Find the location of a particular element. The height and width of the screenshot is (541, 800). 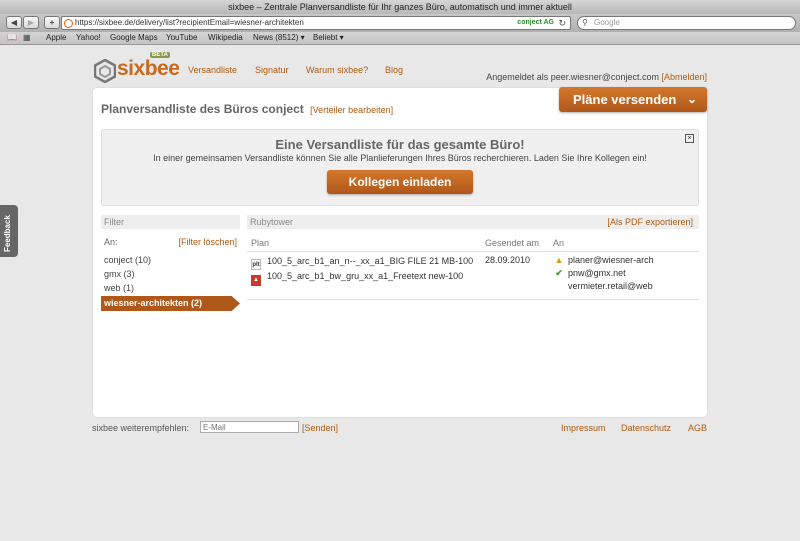

forward-arrow-icon: ▶ is located at coordinates (31, 22).